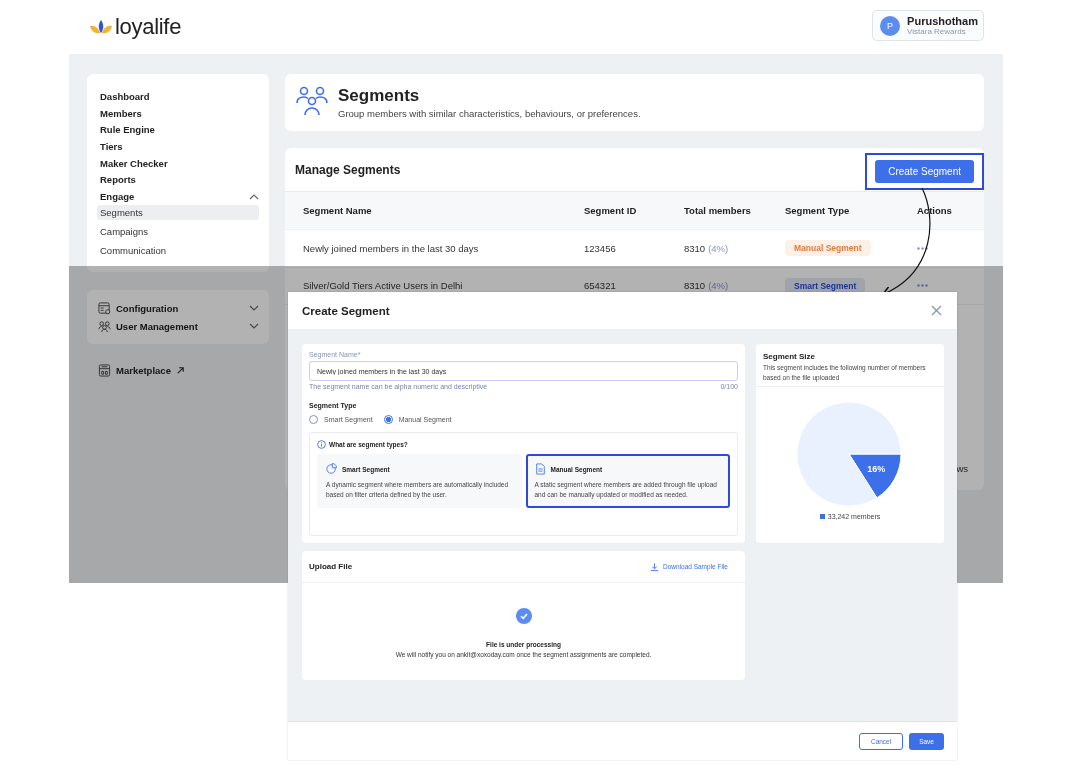 The image size is (1078, 774). I want to click on user-chip: P Purushotham Vistara Rewards, so click(928, 25).